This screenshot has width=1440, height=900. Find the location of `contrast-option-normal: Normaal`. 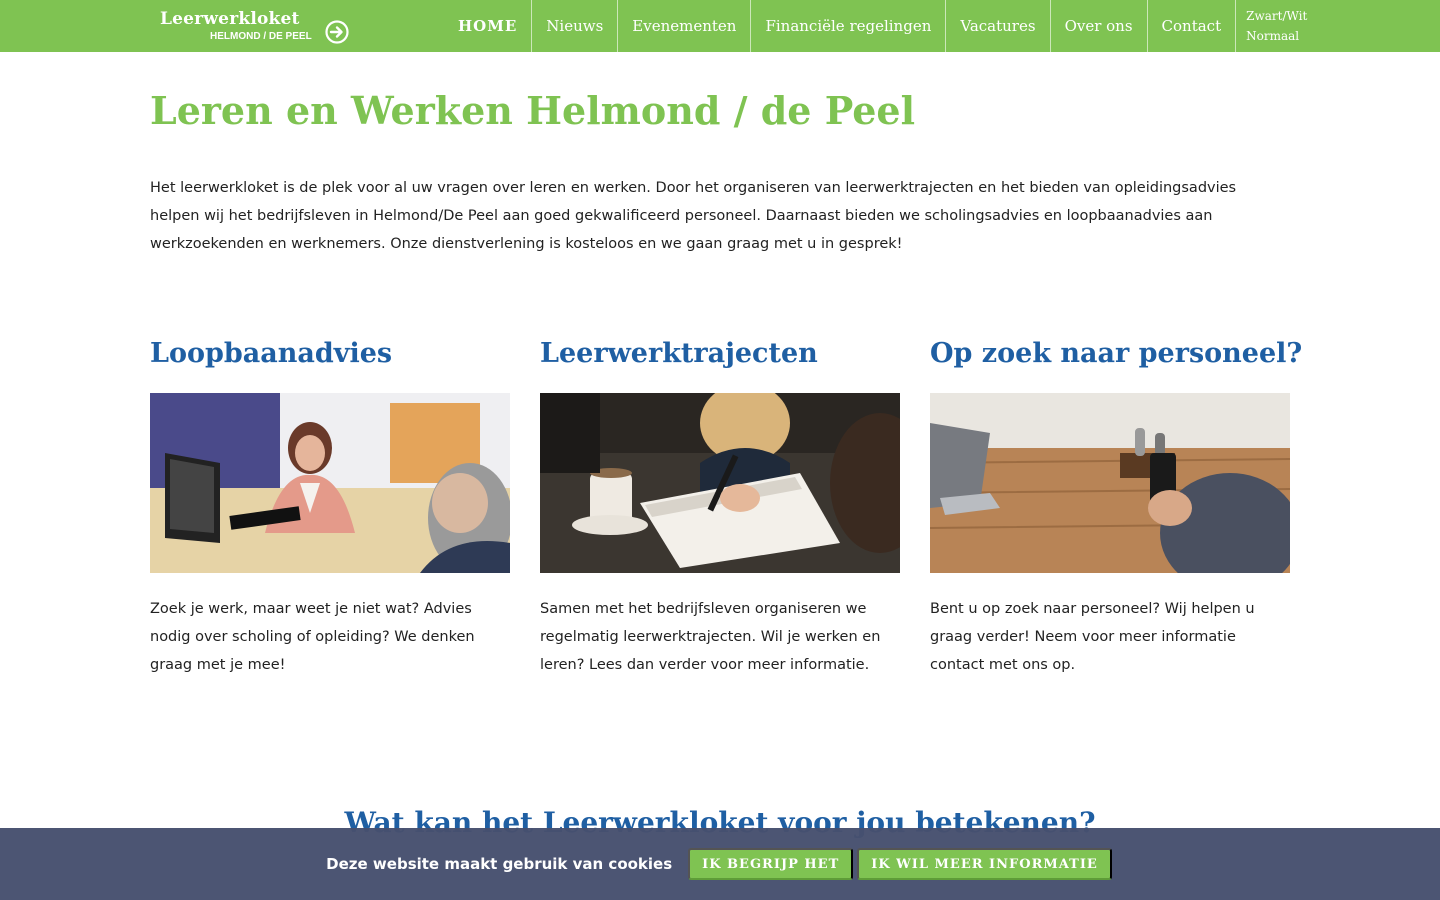

contrast-option-normal: Normaal is located at coordinates (1272, 36).